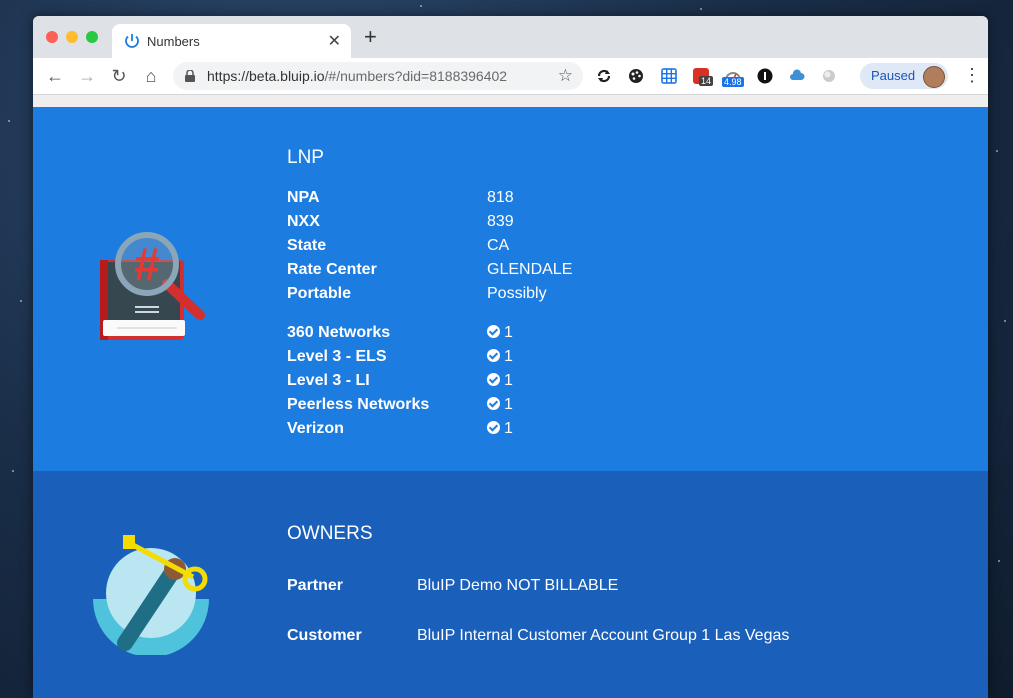 The width and height of the screenshot is (1013, 698). Describe the element at coordinates (315, 428) in the screenshot. I see `carrier-label: Verizon` at that location.